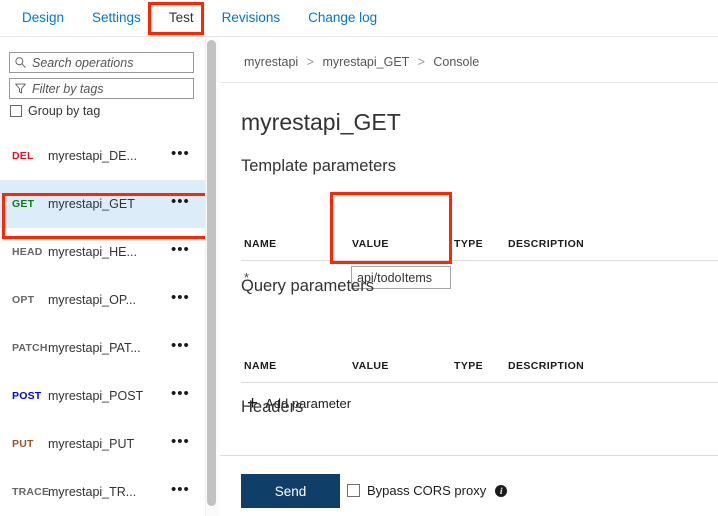  What do you see at coordinates (307, 286) in the screenshot?
I see `section-heading-query-parameters: Query parameters` at bounding box center [307, 286].